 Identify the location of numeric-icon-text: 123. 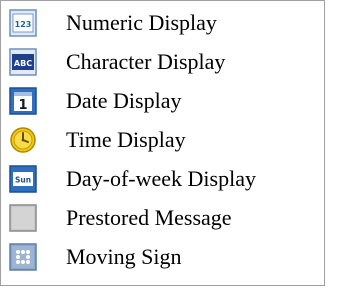
(23, 24).